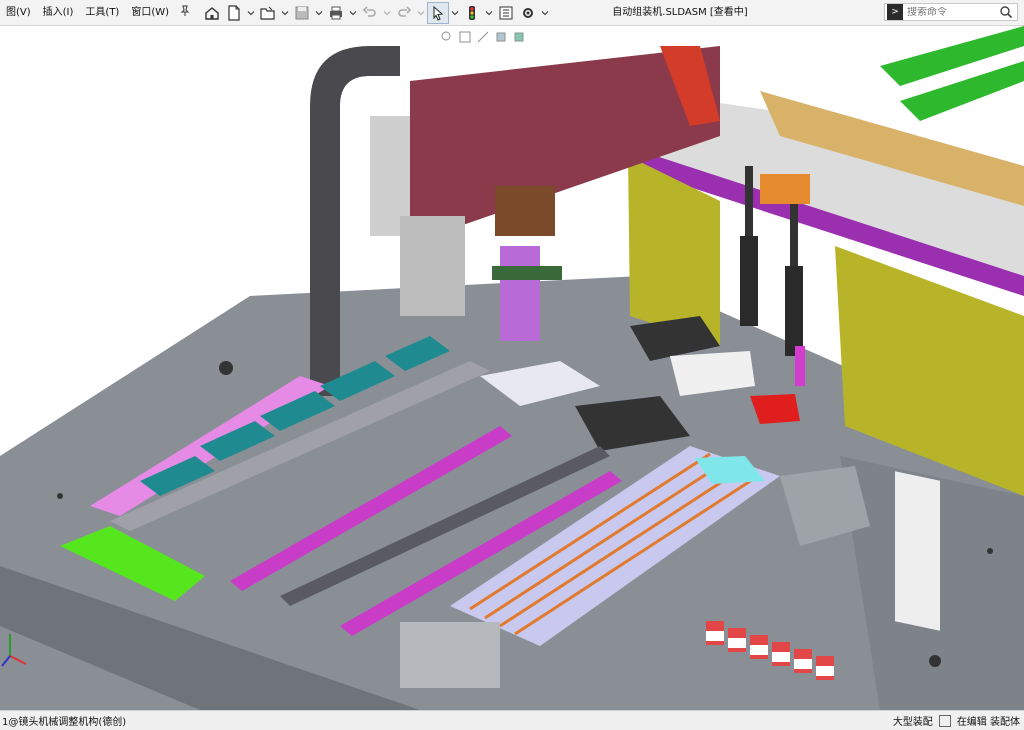  I want to click on menu-window: 窗口(W), so click(150, 12).